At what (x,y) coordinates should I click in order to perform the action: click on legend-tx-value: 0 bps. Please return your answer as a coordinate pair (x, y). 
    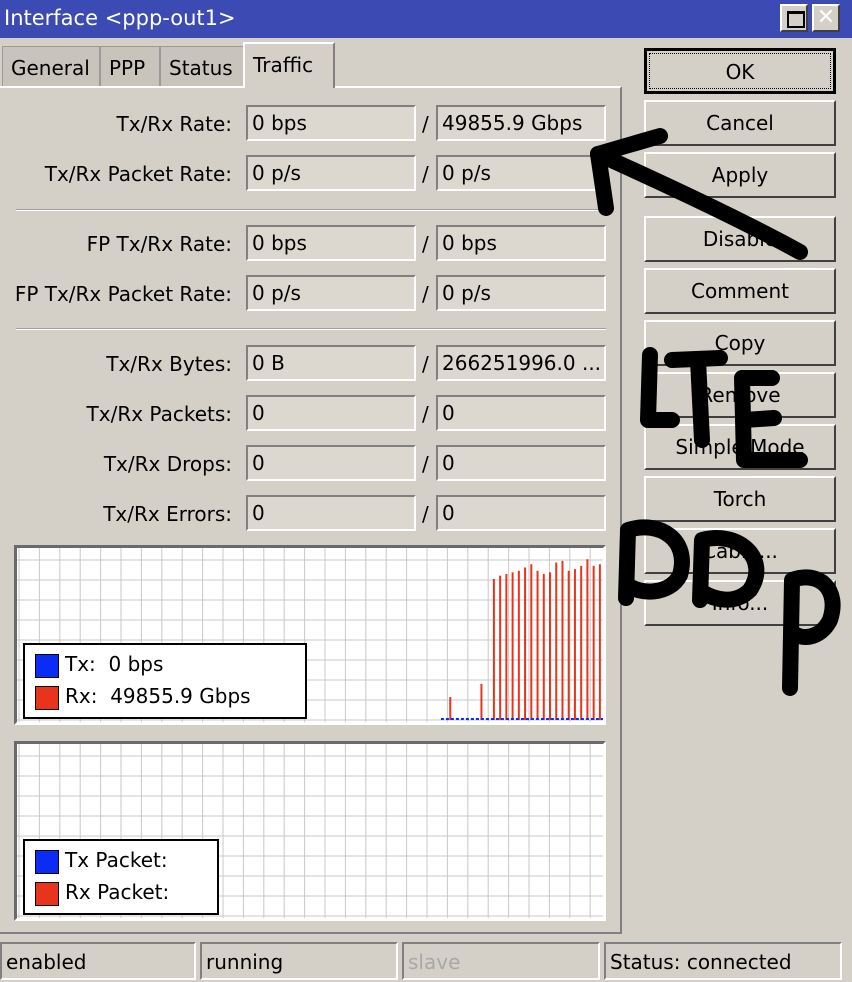
    Looking at the image, I should click on (136, 664).